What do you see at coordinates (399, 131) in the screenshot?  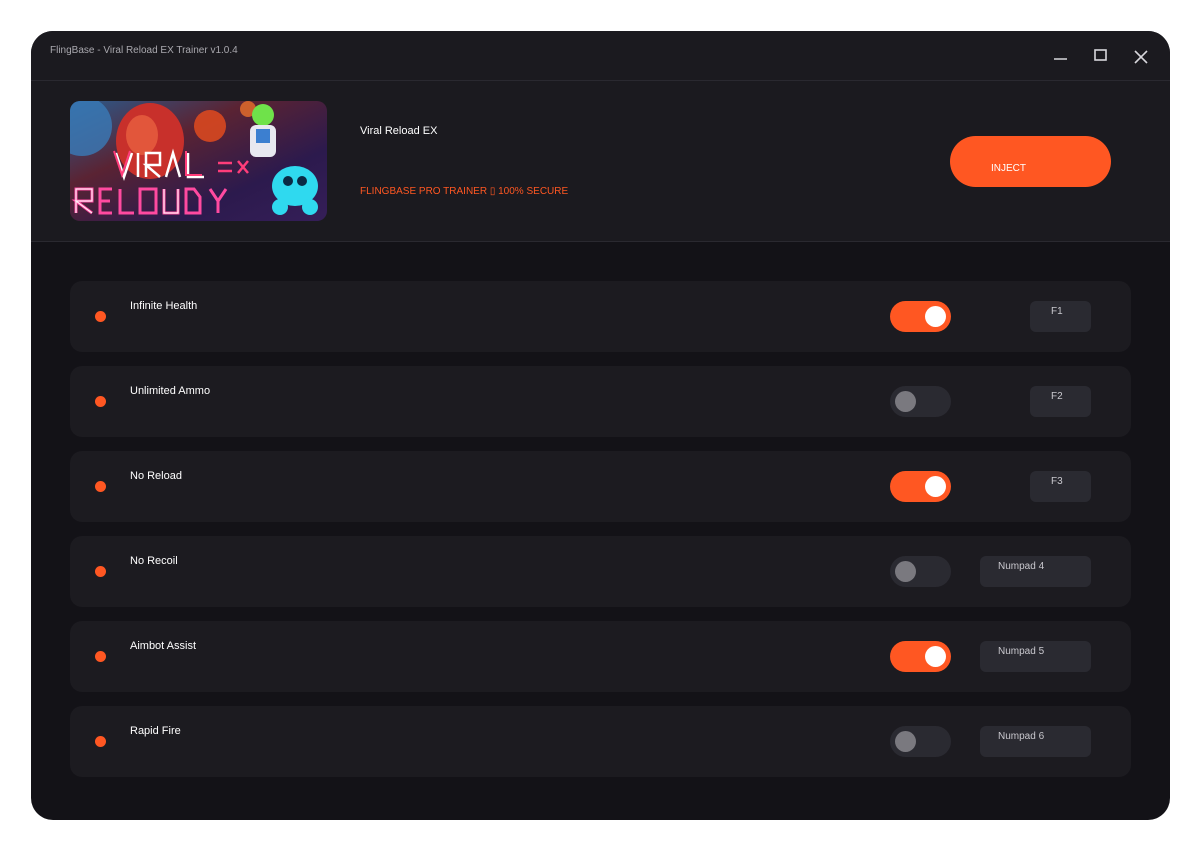 I see `game-name: Viral Reload EX` at bounding box center [399, 131].